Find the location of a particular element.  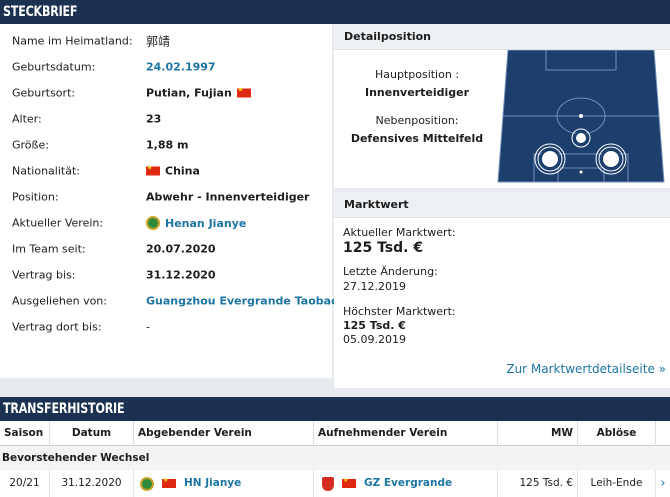

row-parent-contract: Vertrag dort bis: - is located at coordinates (166, 327).